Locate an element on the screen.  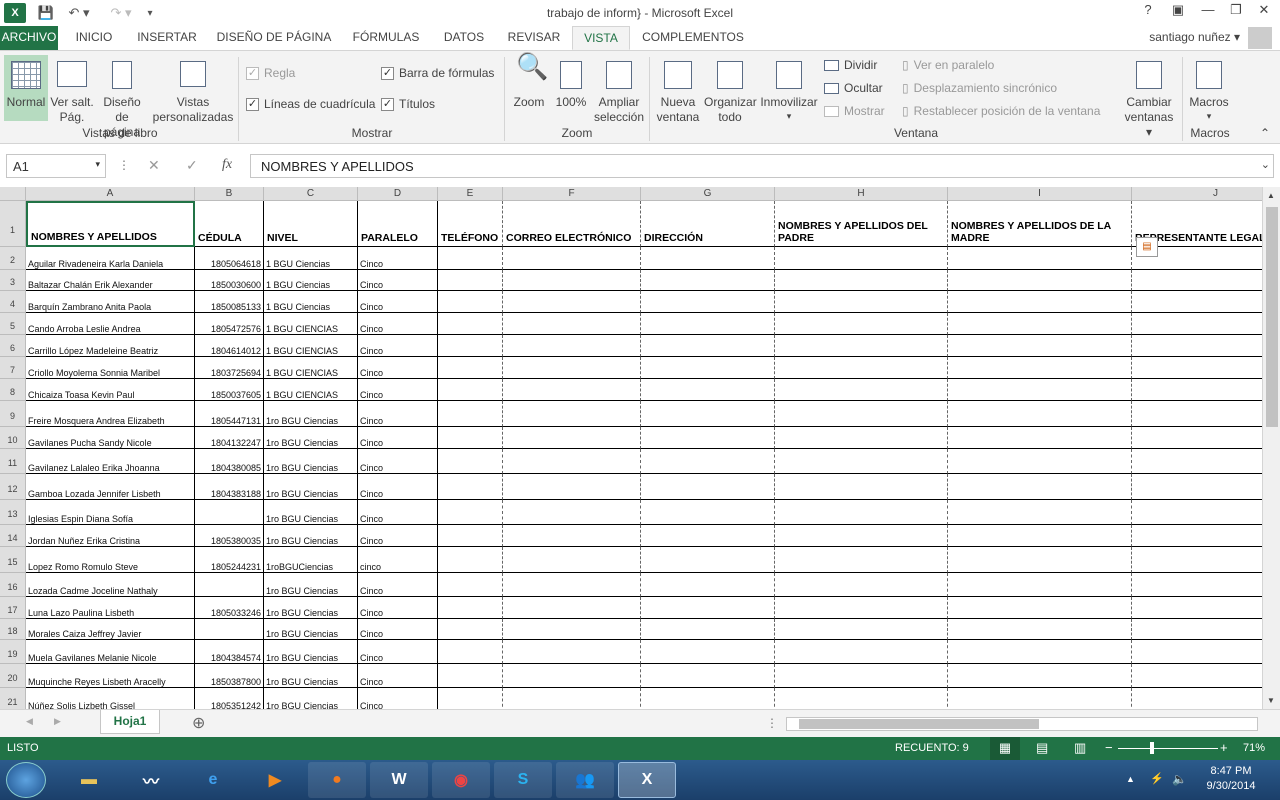
firefox-icon: ● is located at coordinates (337, 780).